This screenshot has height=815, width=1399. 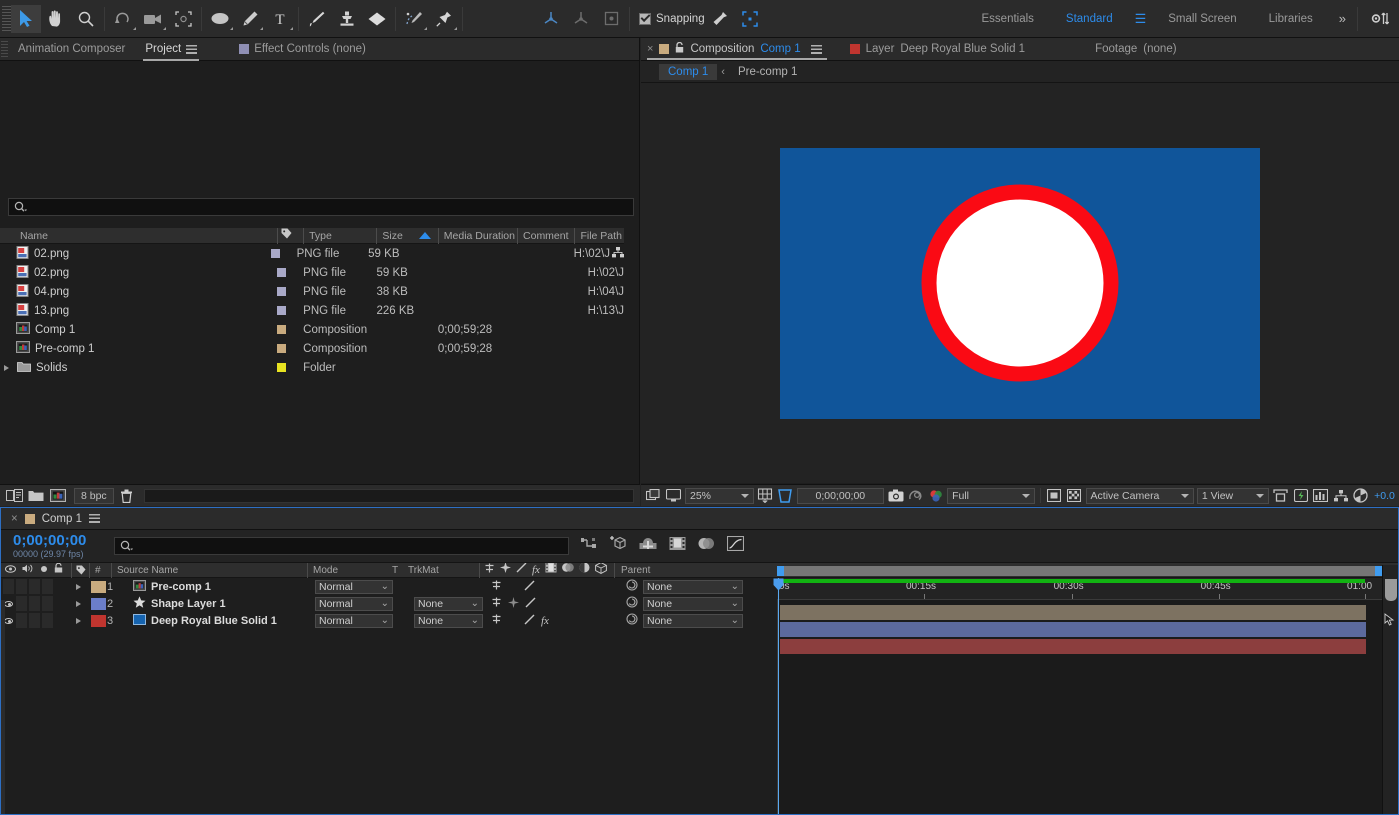 I want to click on region-of-interest-icon, so click(x=785, y=495).